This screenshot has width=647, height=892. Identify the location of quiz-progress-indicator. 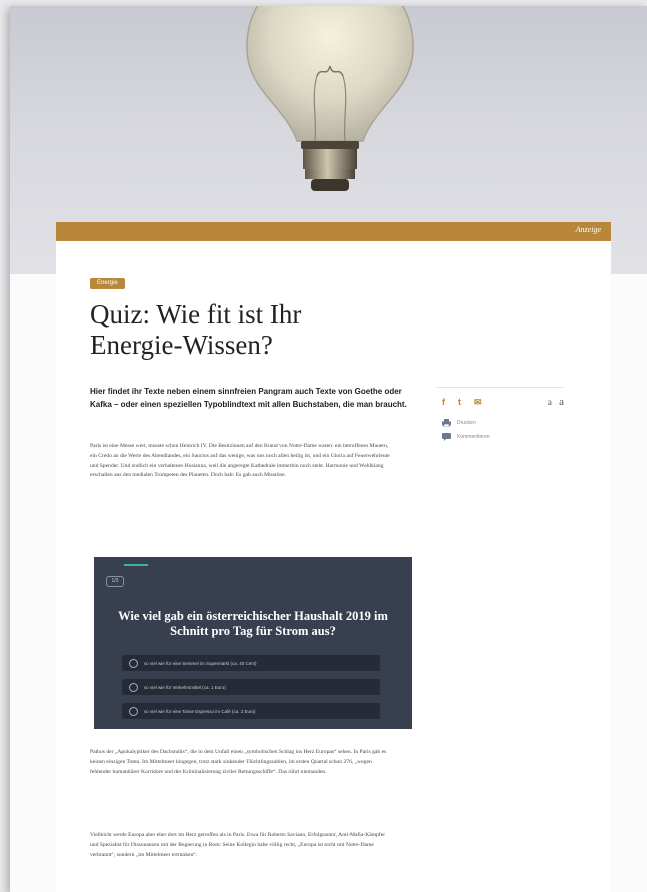
(136, 565).